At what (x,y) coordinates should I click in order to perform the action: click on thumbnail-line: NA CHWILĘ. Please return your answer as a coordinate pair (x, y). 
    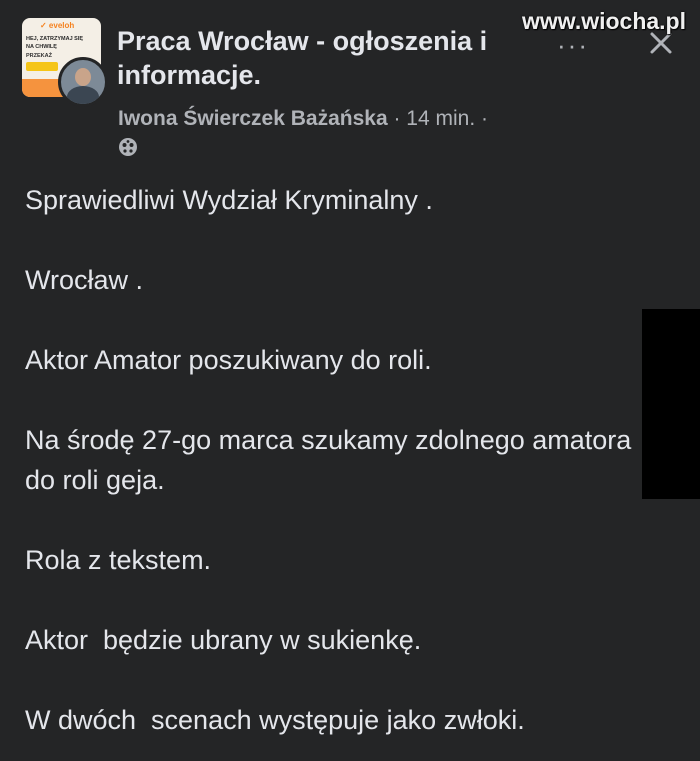
    Looking at the image, I should click on (41, 47).